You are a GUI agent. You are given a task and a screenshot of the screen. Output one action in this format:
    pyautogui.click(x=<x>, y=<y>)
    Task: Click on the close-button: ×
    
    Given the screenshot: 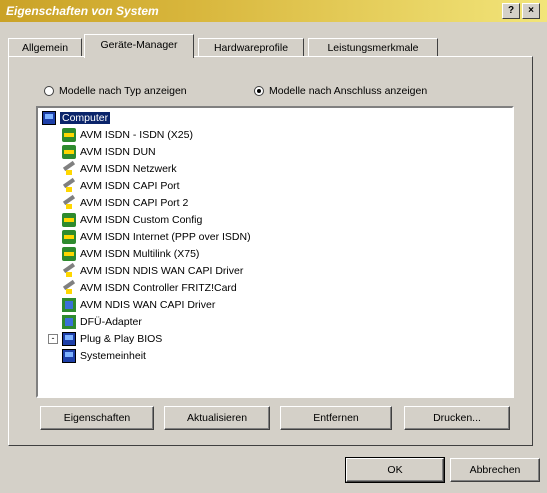 What is the action you would take?
    pyautogui.click(x=531, y=11)
    